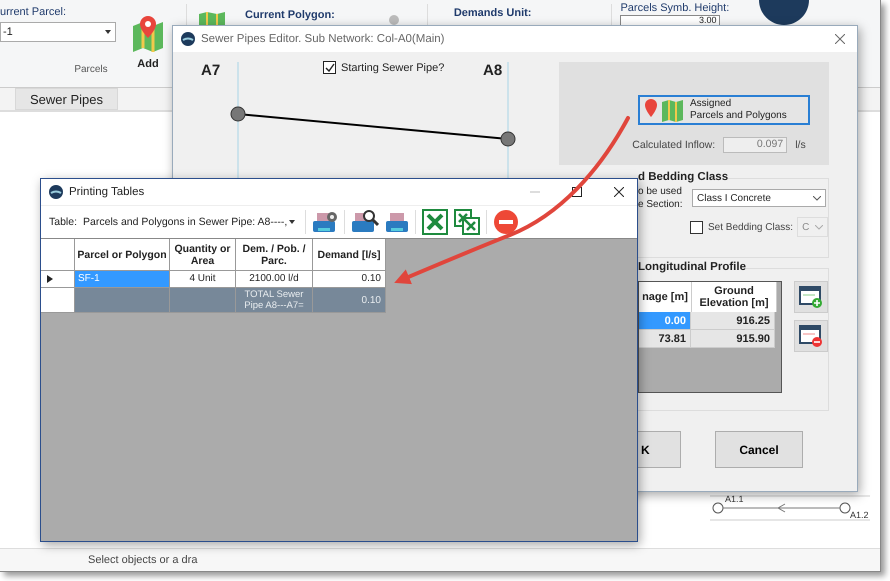 The width and height of the screenshot is (890, 581). What do you see at coordinates (724, 110) in the screenshot?
I see `assigned-parcels-button: Assigned Parcels and Polygons` at bounding box center [724, 110].